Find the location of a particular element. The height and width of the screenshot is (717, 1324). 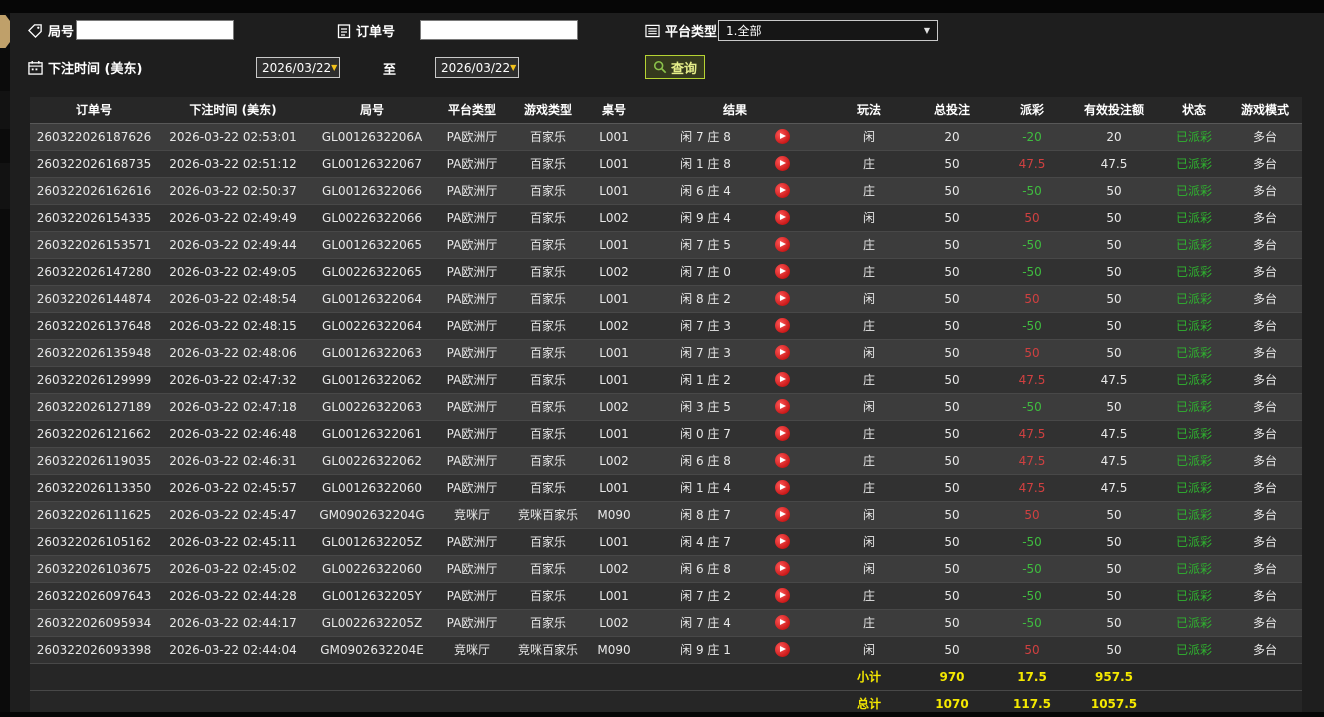

order-no-cell: 260322026119035 is located at coordinates (94, 461).